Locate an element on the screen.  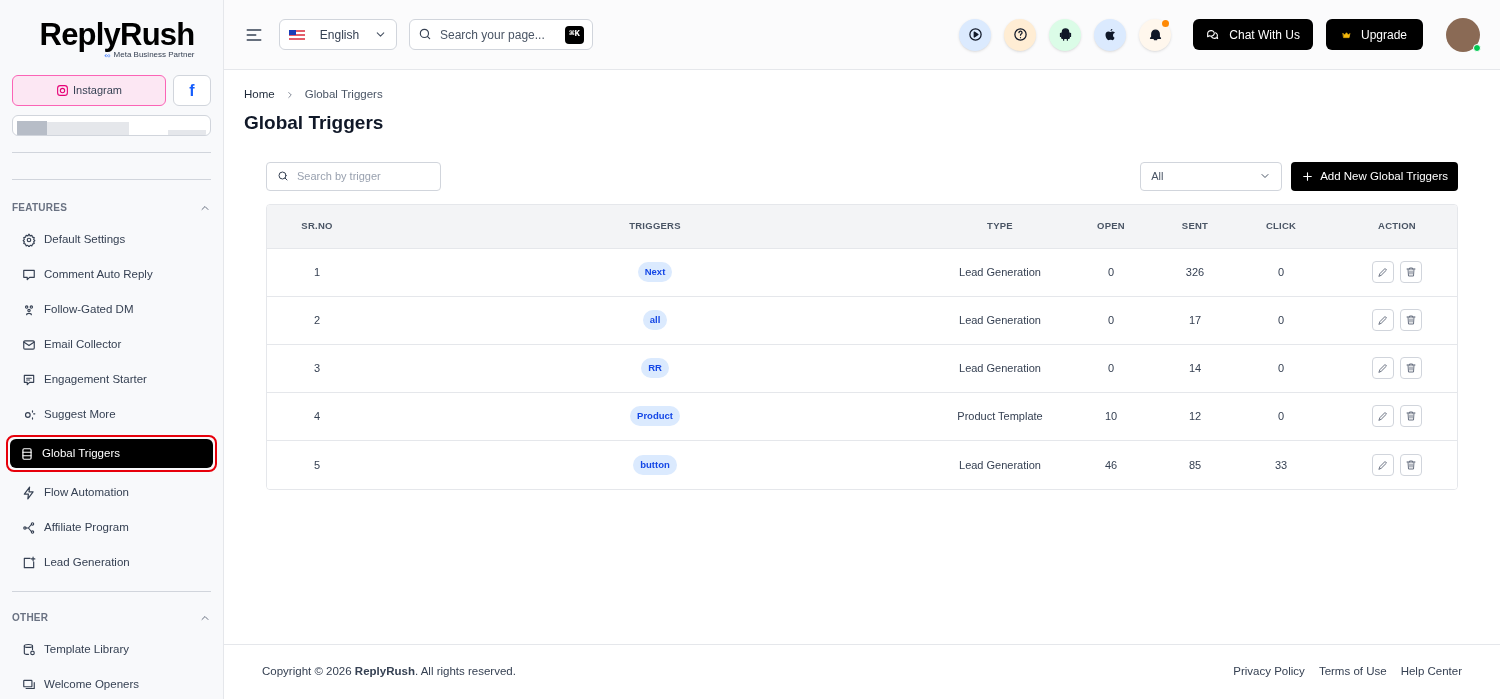
trigger-tag: RR is located at coordinates (655, 368).